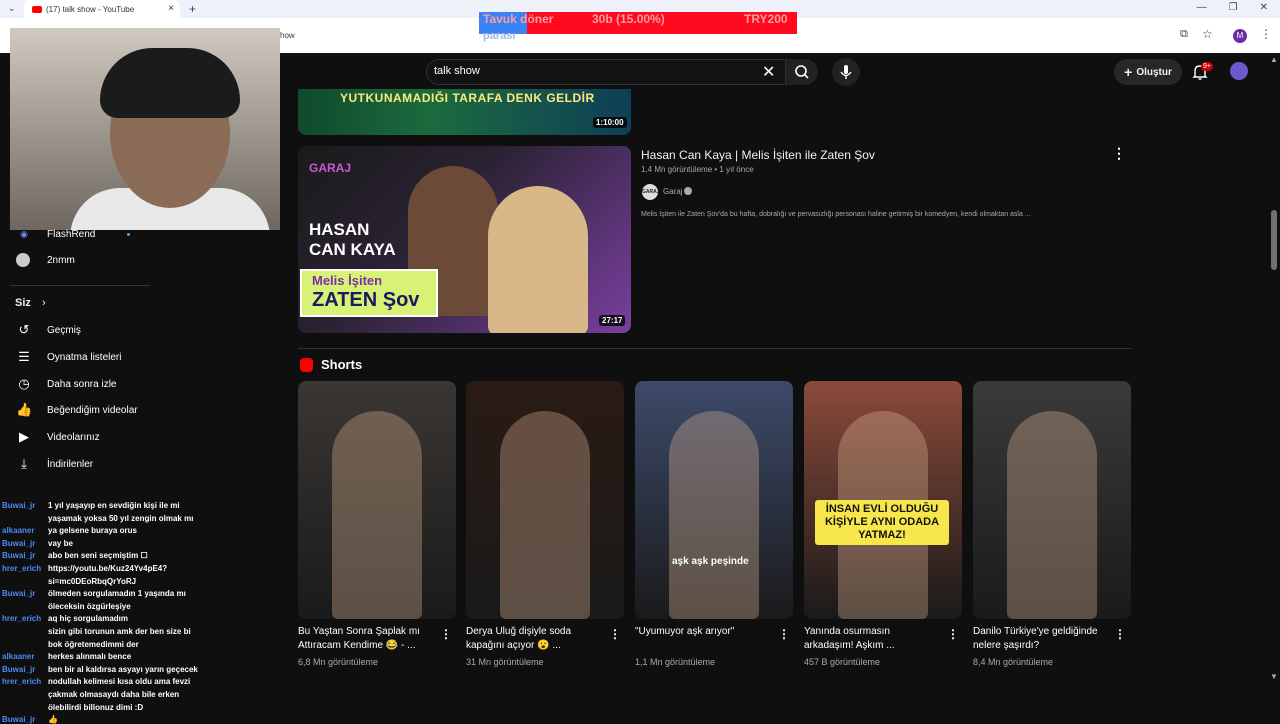 The width and height of the screenshot is (1280, 724). Describe the element at coordinates (12, 8) in the screenshot. I see `tab-list-chevron-icon: ⌄` at that location.